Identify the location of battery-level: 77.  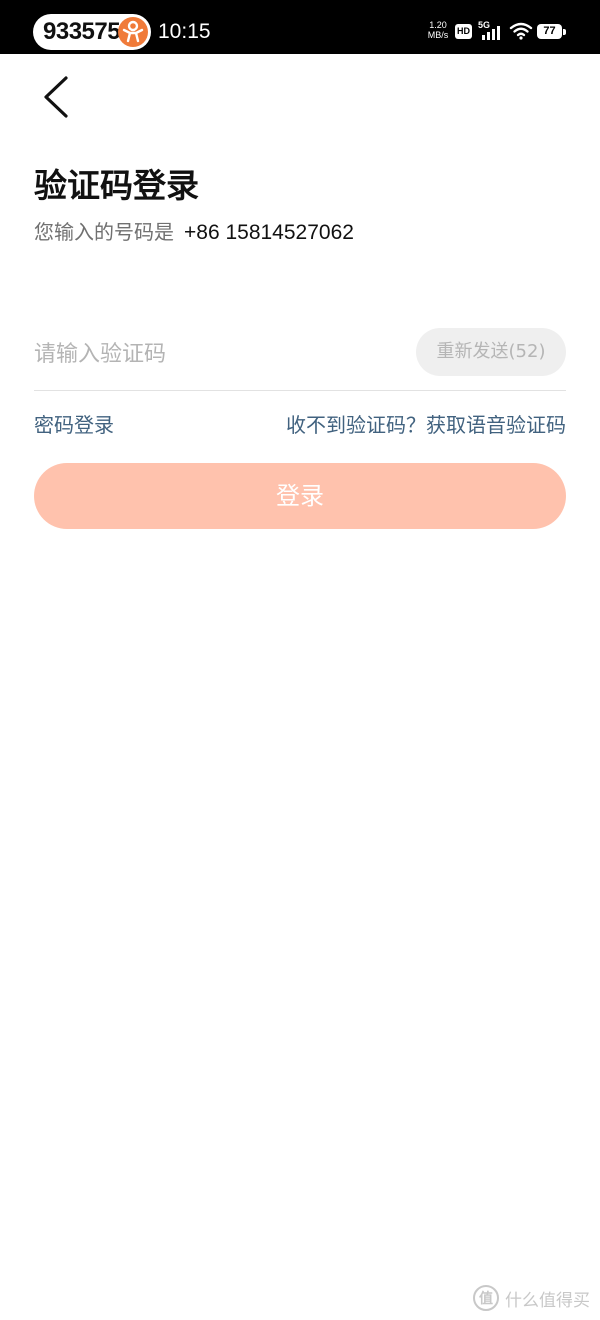
(549, 31).